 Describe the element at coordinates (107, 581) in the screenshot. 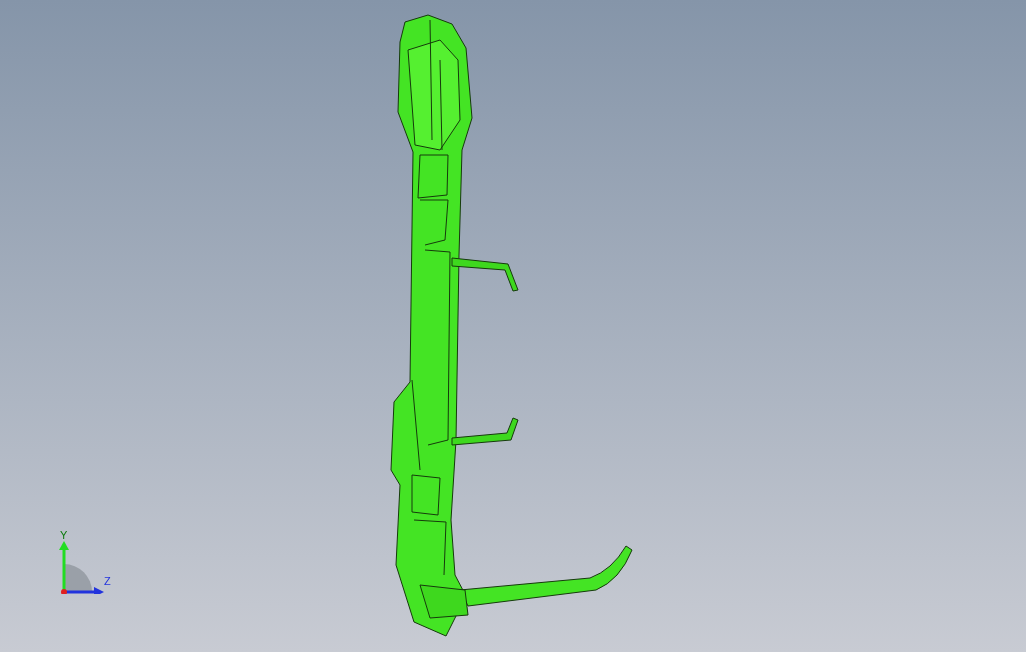

I see `z-axis-label: Z` at that location.